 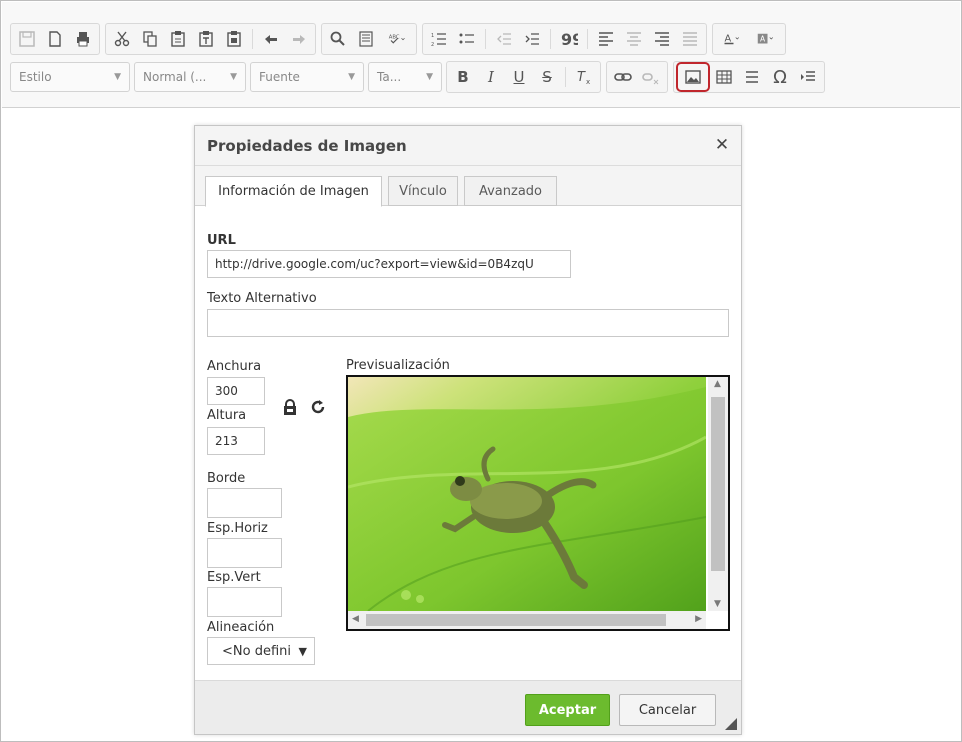 I want to click on toolbar-row-1: ABC 12 99 A A, so click(x=400, y=39).